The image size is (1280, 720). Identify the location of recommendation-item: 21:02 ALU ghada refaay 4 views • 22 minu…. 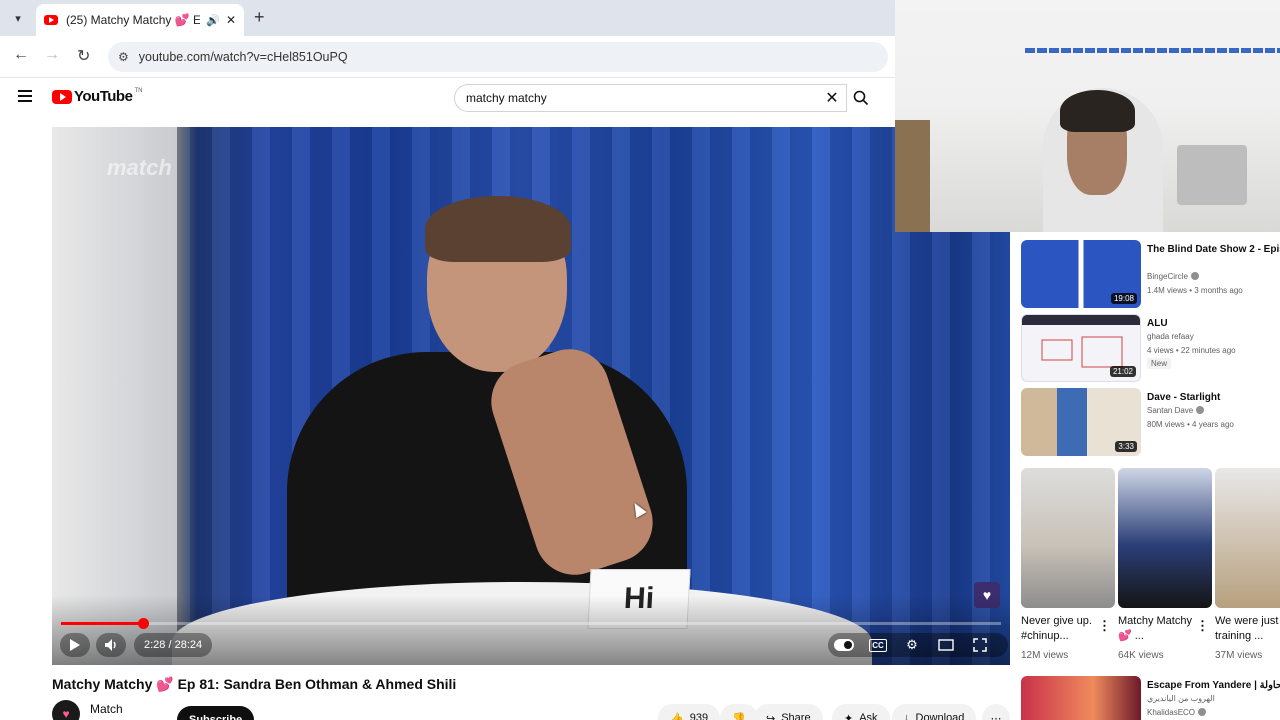
(1150, 348).